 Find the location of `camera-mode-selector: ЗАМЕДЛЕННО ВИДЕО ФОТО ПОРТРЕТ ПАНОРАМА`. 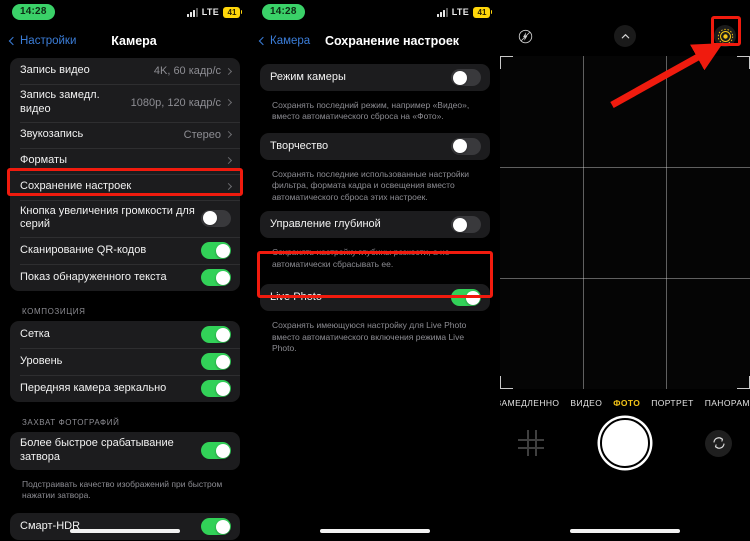

camera-mode-selector: ЗАМЕДЛЕННО ВИДЕО ФОТО ПОРТРЕТ ПАНОРАМА is located at coordinates (625, 398).